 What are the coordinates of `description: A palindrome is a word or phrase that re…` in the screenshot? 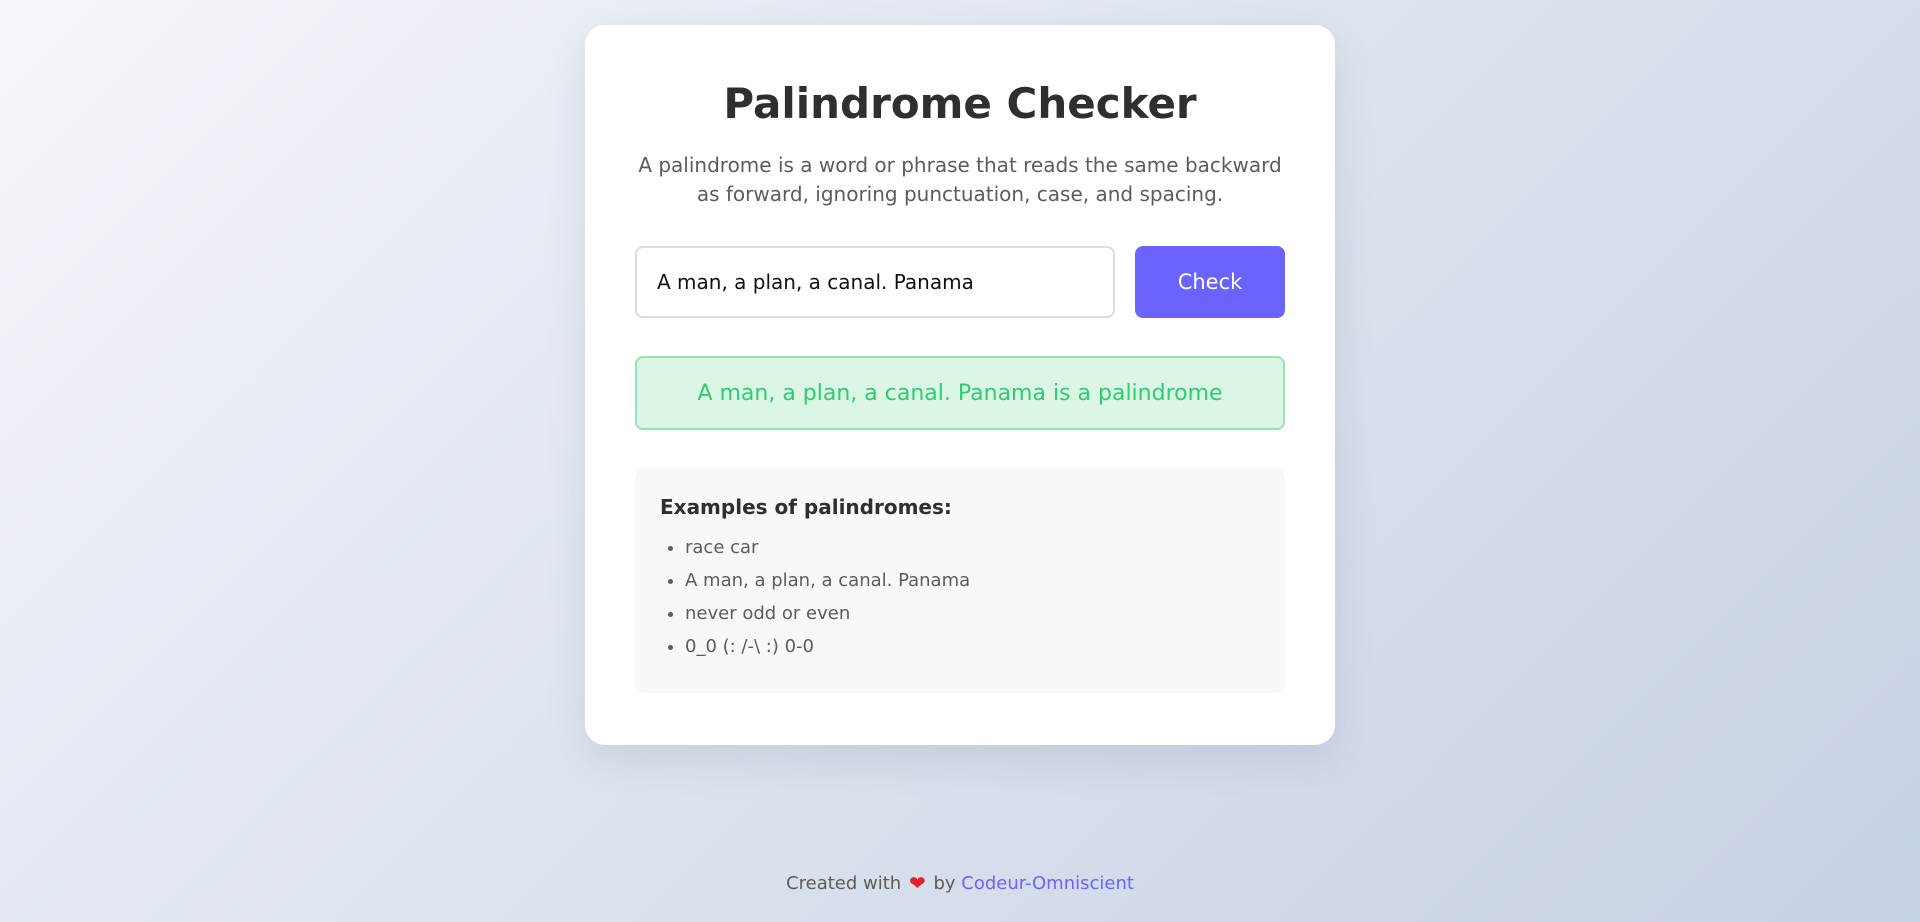 It's located at (960, 179).